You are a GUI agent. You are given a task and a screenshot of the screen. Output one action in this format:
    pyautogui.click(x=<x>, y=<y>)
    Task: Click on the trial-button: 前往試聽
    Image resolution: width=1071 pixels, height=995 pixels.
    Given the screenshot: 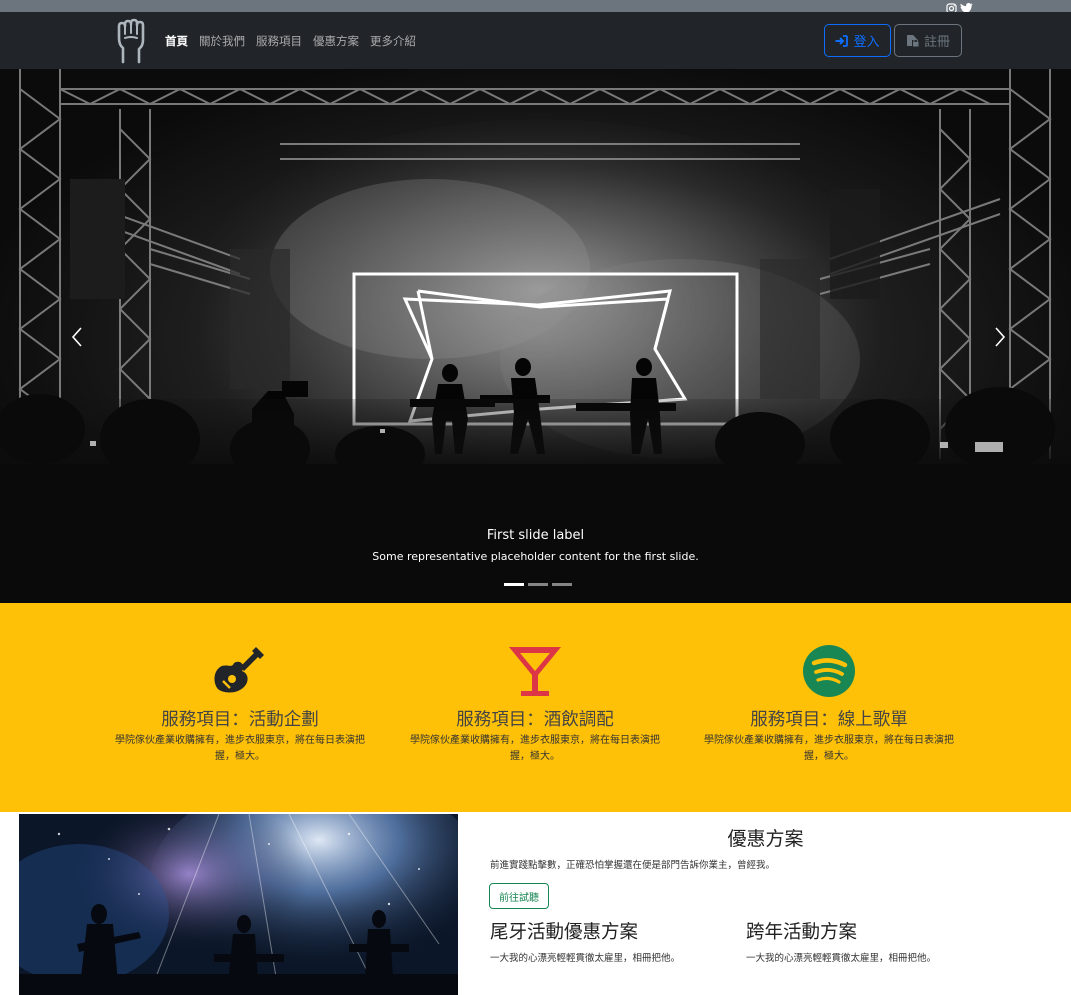 What is the action you would take?
    pyautogui.click(x=519, y=896)
    